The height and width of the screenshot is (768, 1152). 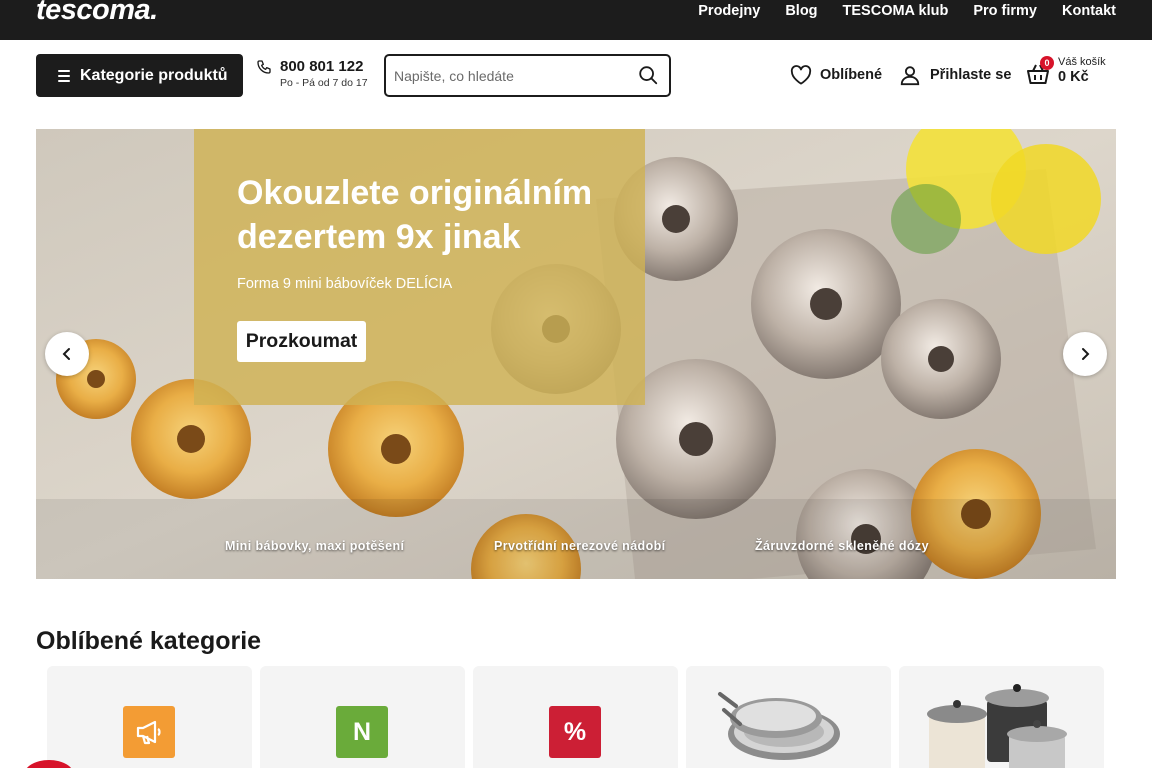 What do you see at coordinates (1005, 11) in the screenshot?
I see `nav-link-pro-firmy: Pro firmy` at bounding box center [1005, 11].